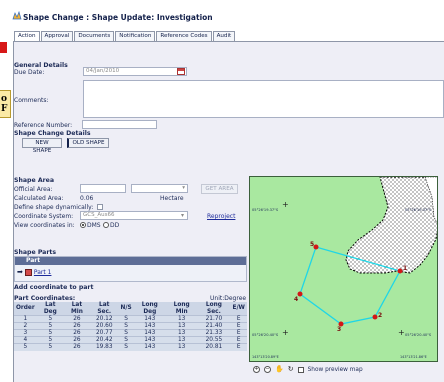  What do you see at coordinates (183, 215) in the screenshot?
I see `coord-chevron-down-icon: ▾` at bounding box center [183, 215].